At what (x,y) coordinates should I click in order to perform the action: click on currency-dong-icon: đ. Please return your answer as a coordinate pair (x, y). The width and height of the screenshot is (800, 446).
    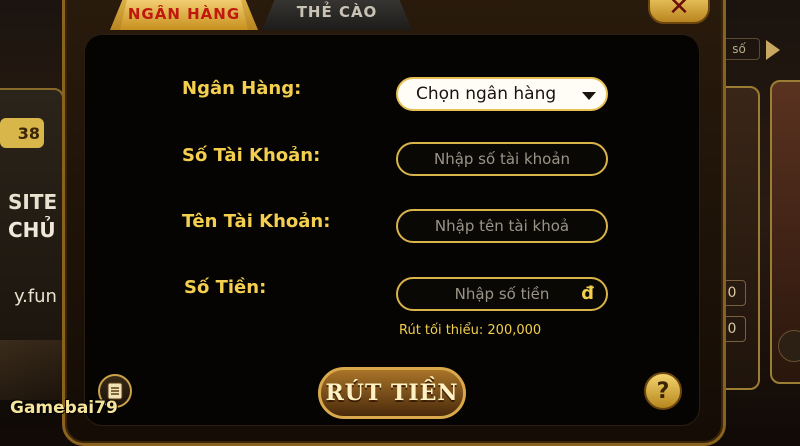
    Looking at the image, I should click on (587, 293).